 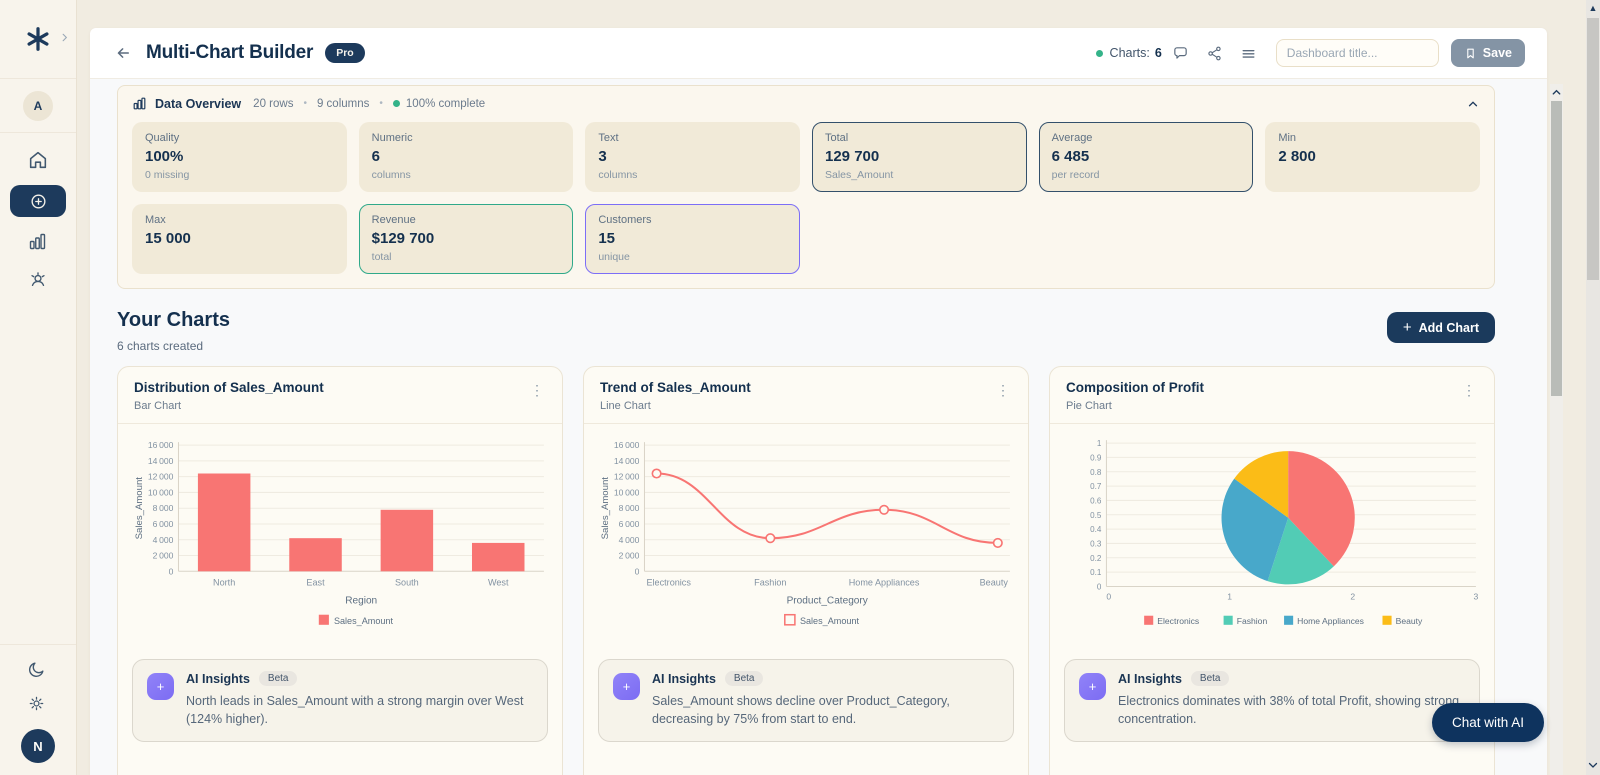 I want to click on svg-text: East, so click(x=315, y=582).